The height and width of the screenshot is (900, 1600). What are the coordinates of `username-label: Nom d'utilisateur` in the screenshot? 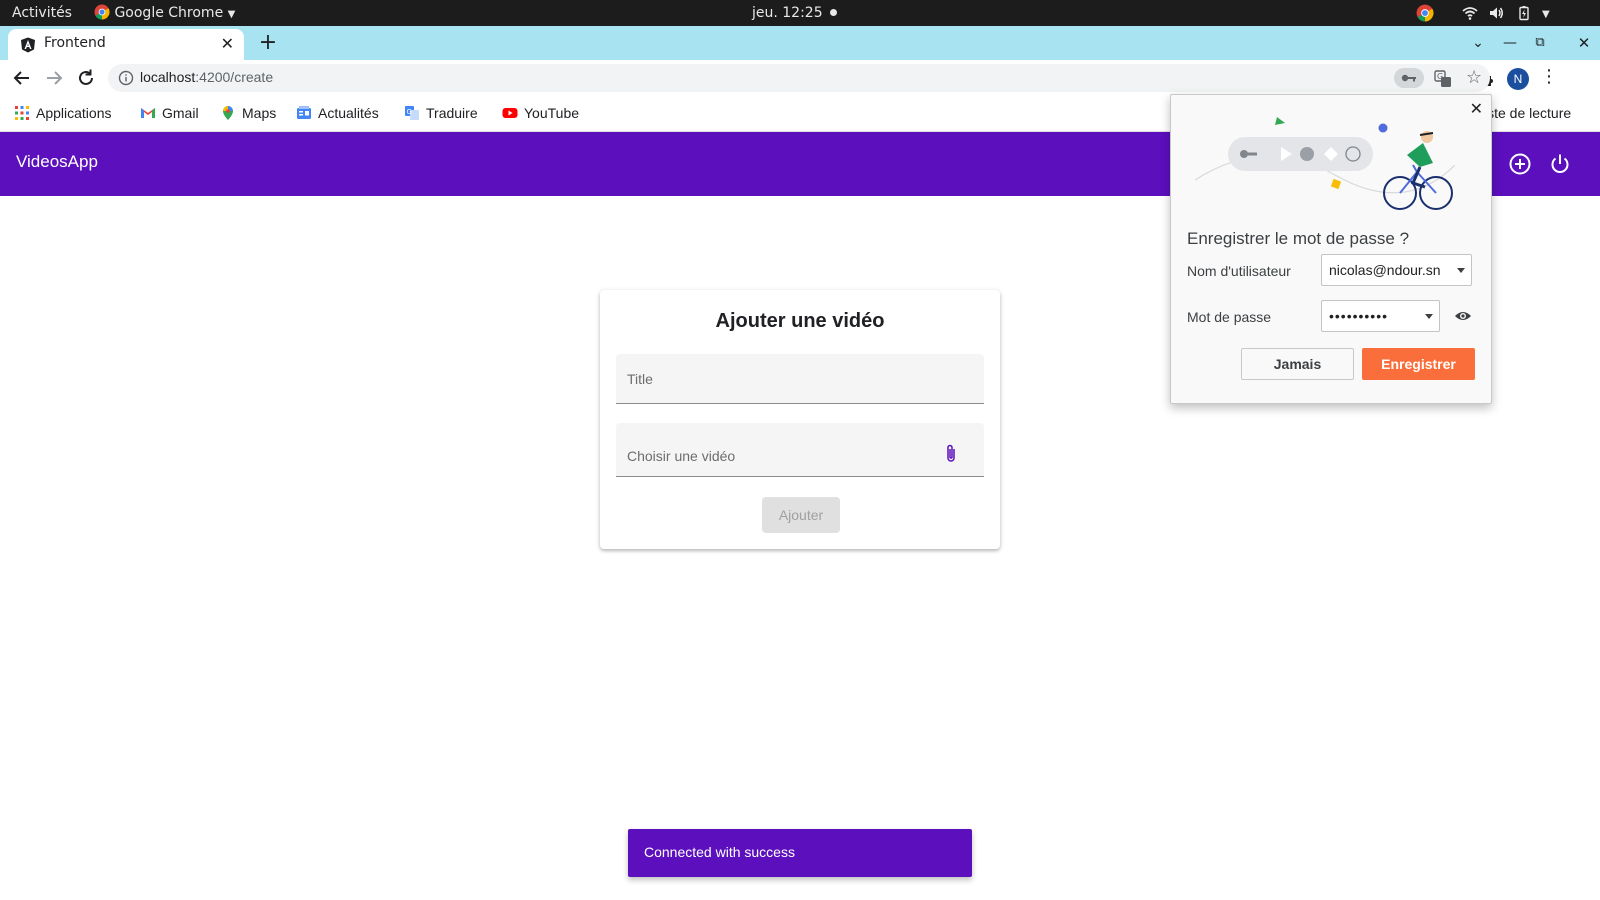 It's located at (1239, 271).